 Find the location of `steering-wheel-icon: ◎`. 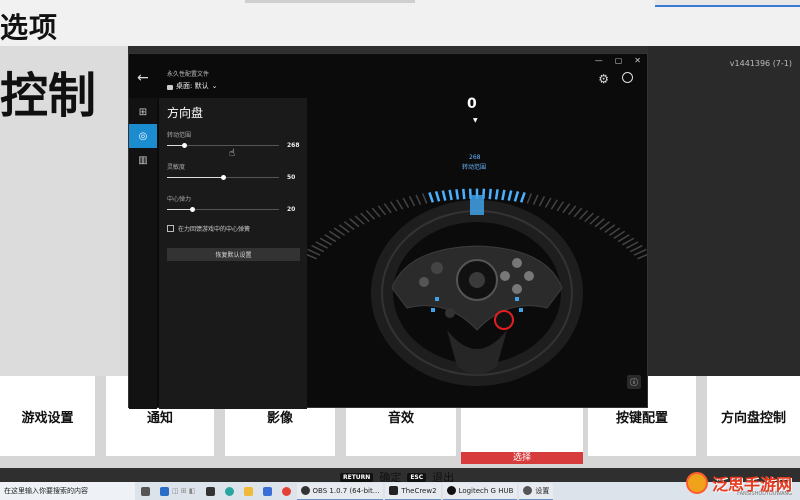

steering-wheel-icon: ◎ is located at coordinates (143, 136).